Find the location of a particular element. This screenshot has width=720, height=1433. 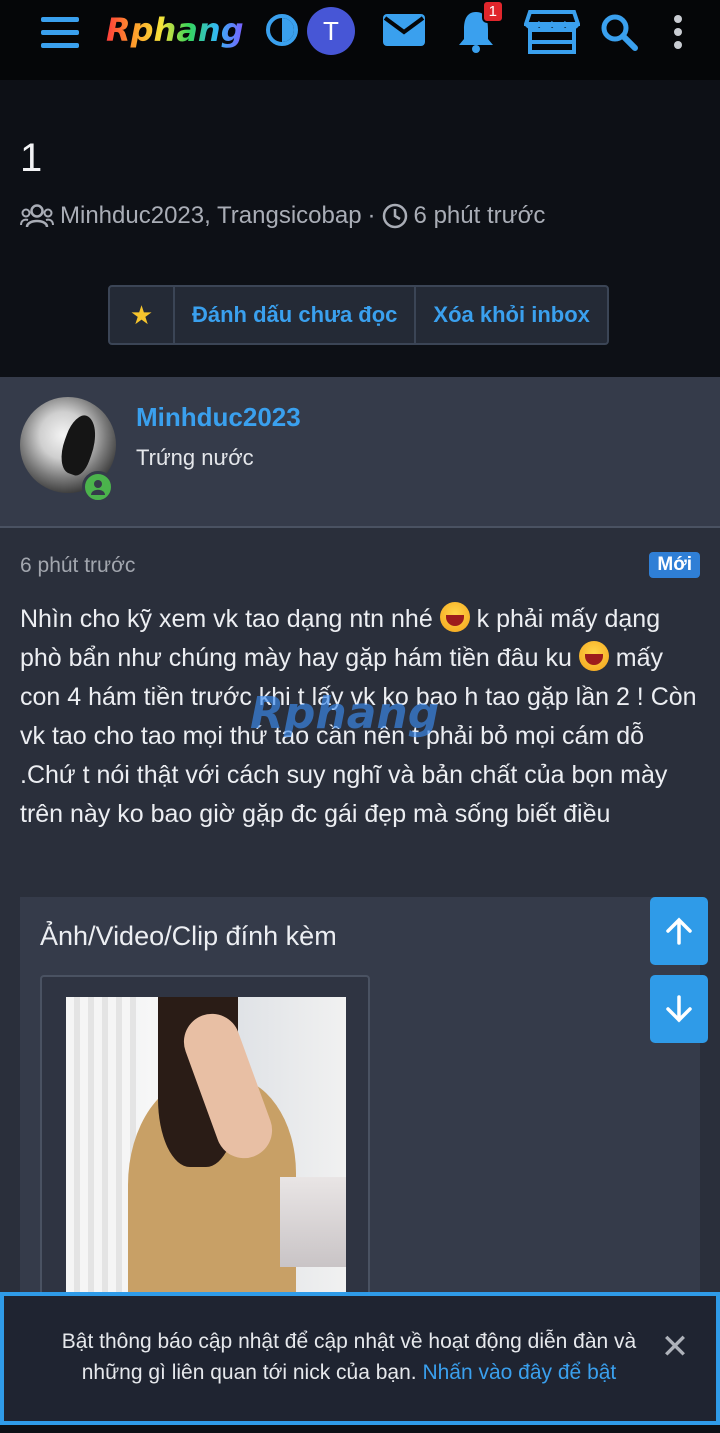

author-name: Minhduc2023 is located at coordinates (218, 417).